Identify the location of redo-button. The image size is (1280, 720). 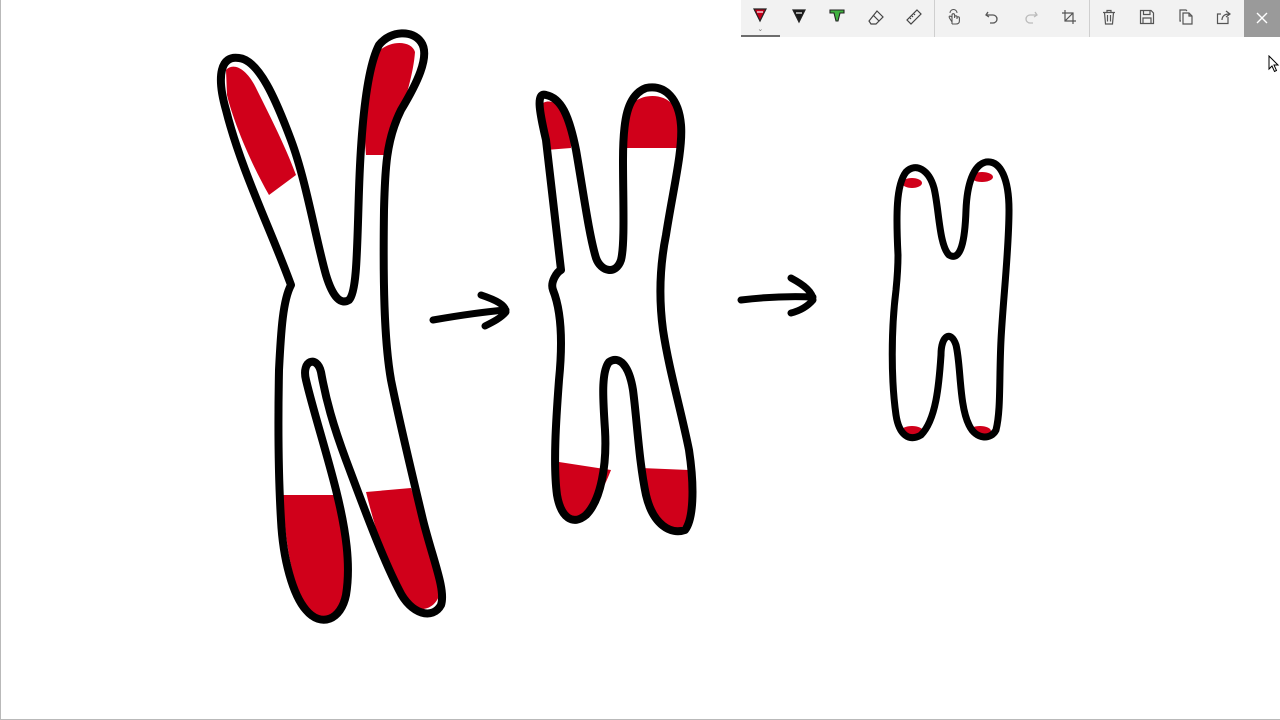
(1031, 18).